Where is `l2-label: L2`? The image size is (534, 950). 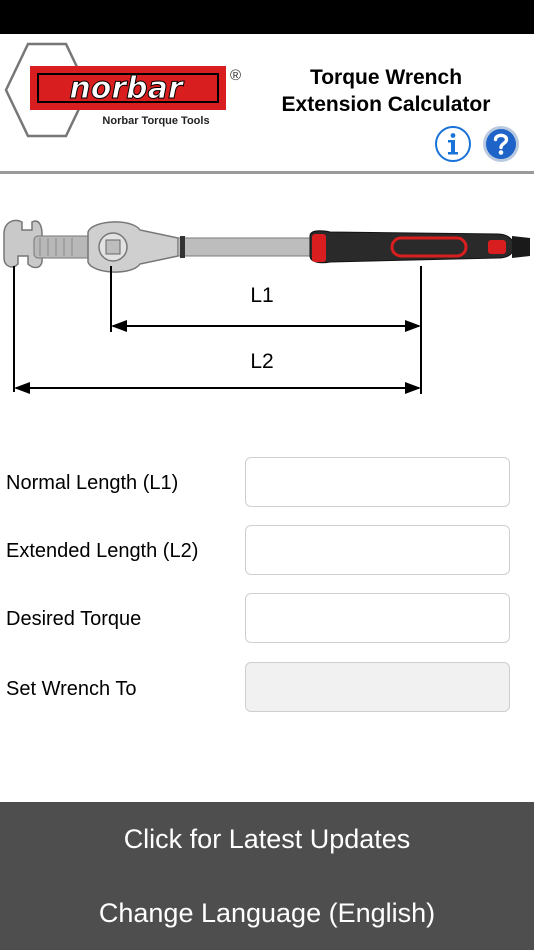 l2-label: L2 is located at coordinates (261, 361).